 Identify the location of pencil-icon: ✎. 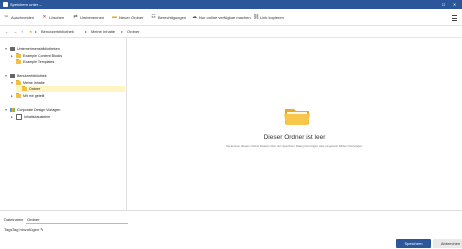
(42, 229).